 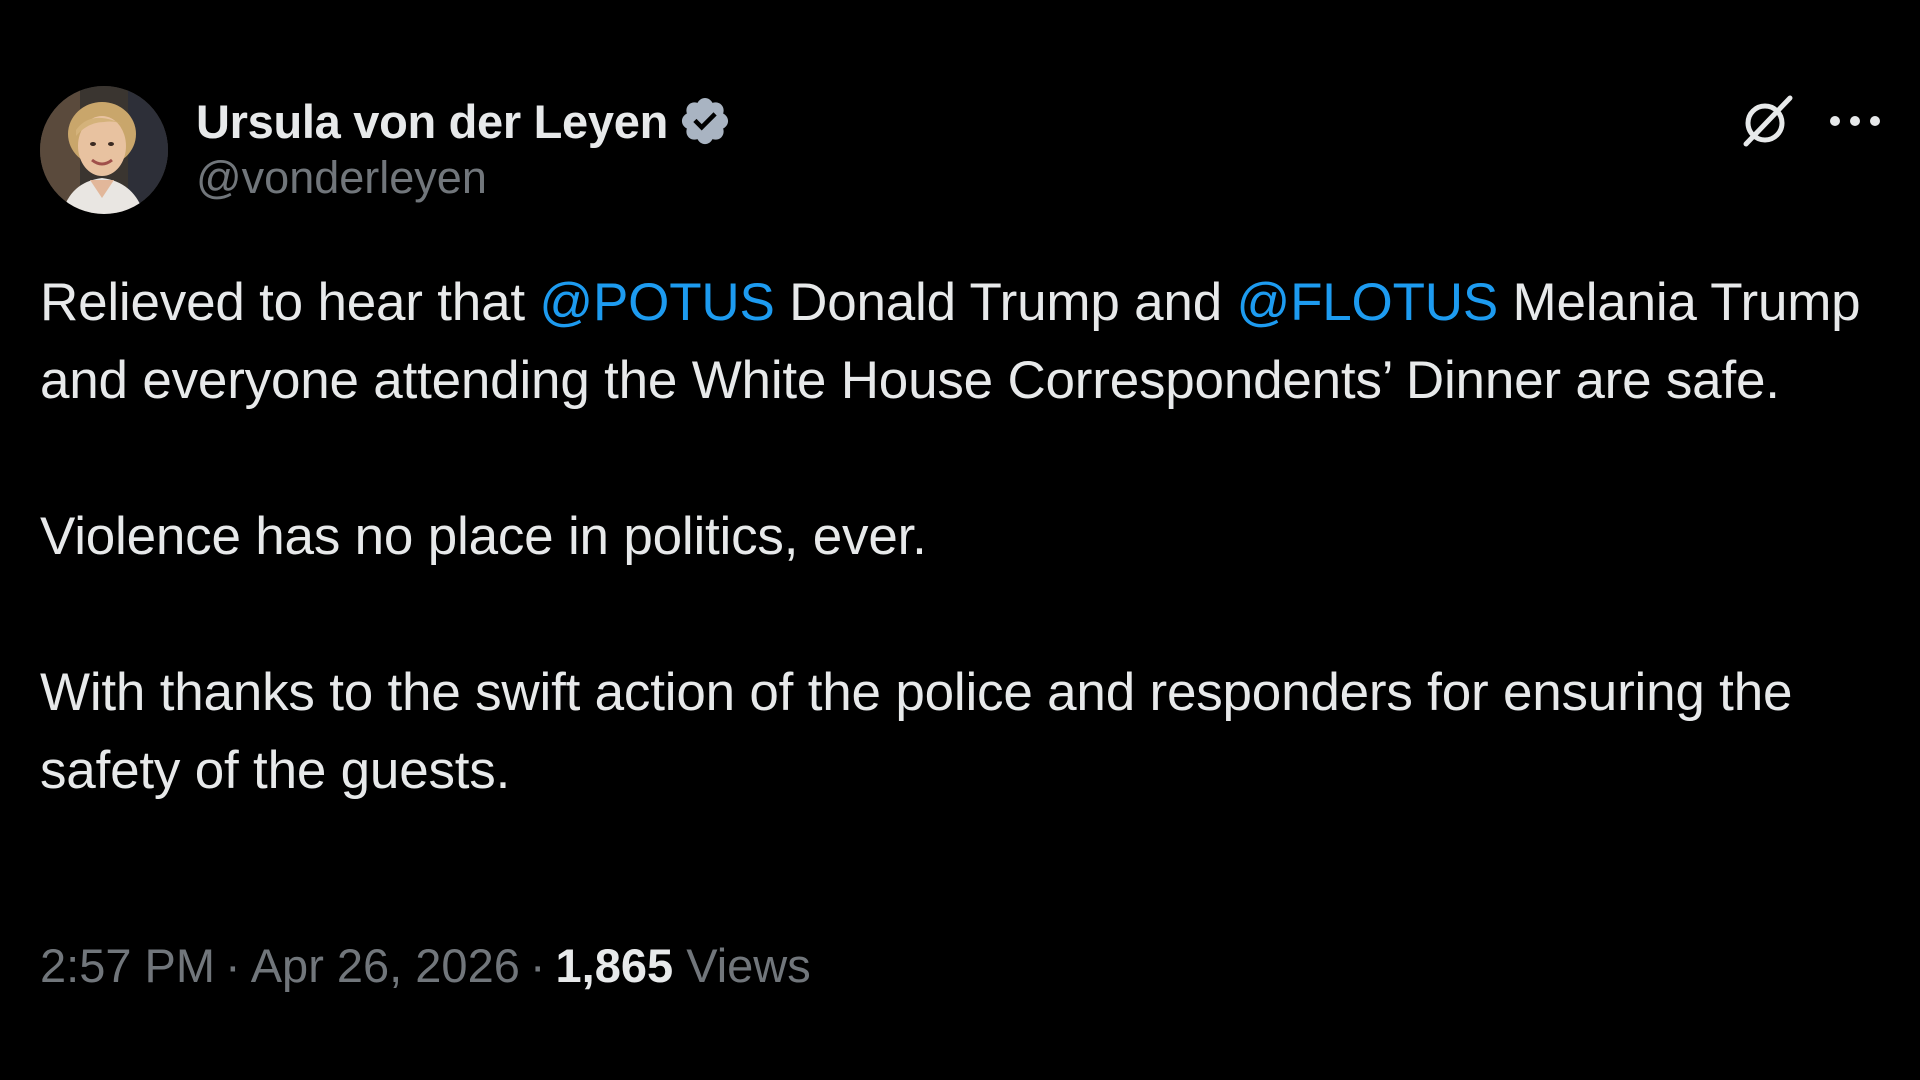 I want to click on avatar-photo-icon, so click(x=104, y=150).